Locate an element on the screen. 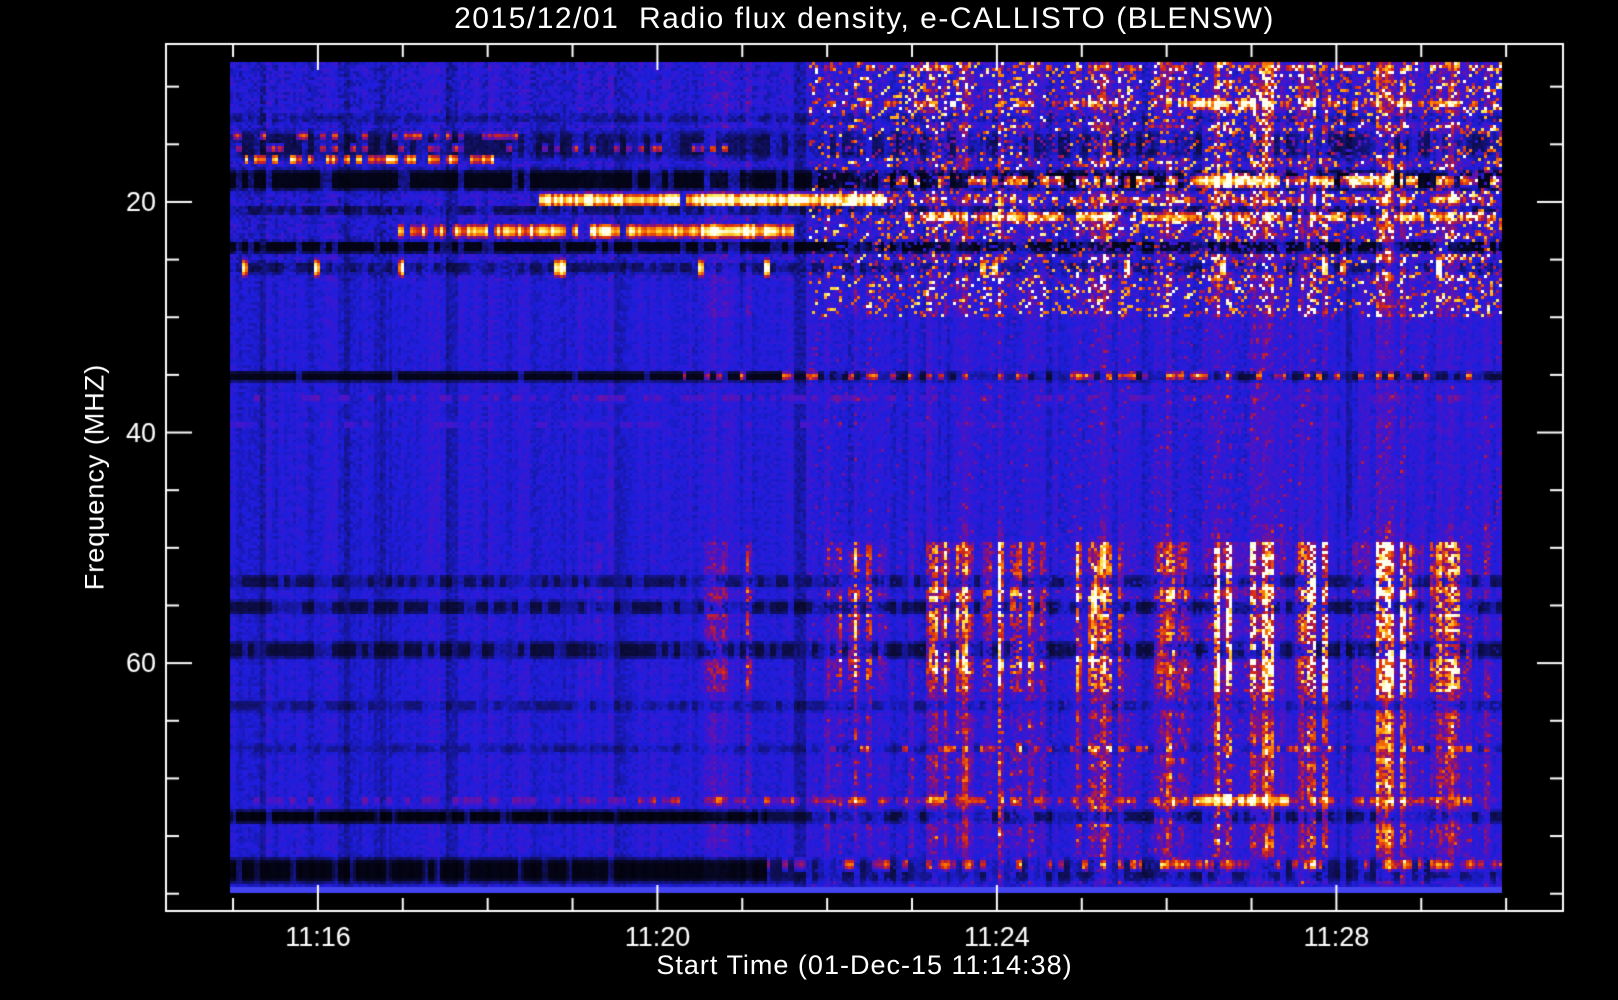 Image resolution: width=1618 pixels, height=1000 pixels. y-axis-label: Frequency (MHZ) is located at coordinates (94, 477).